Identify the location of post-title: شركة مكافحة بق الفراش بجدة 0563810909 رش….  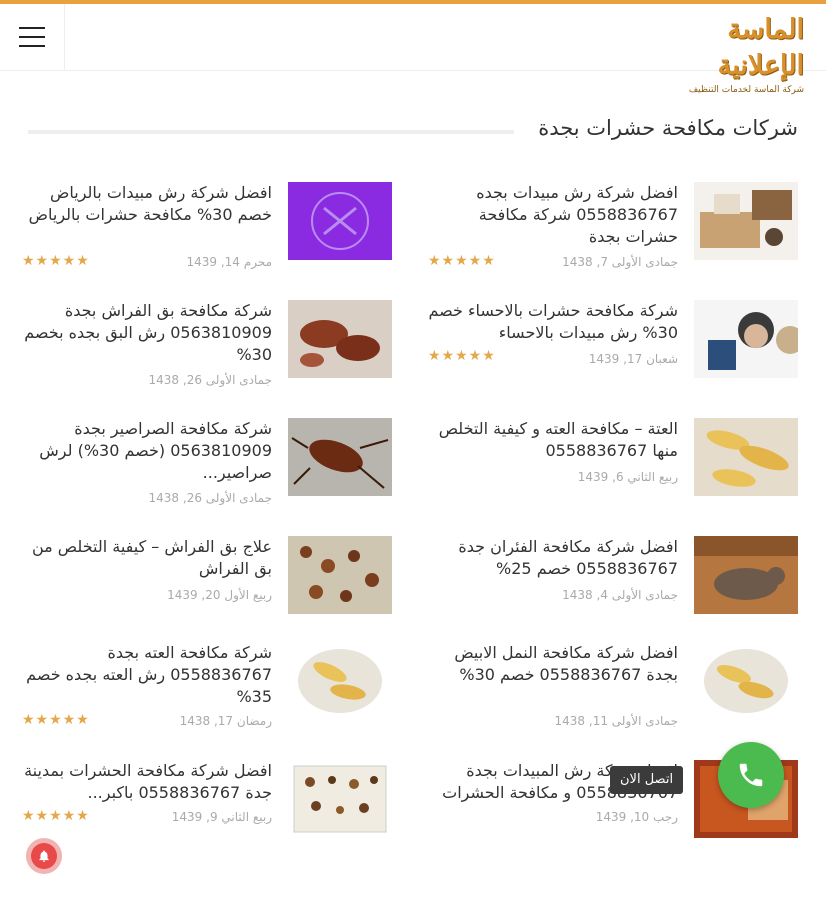
(147, 333).